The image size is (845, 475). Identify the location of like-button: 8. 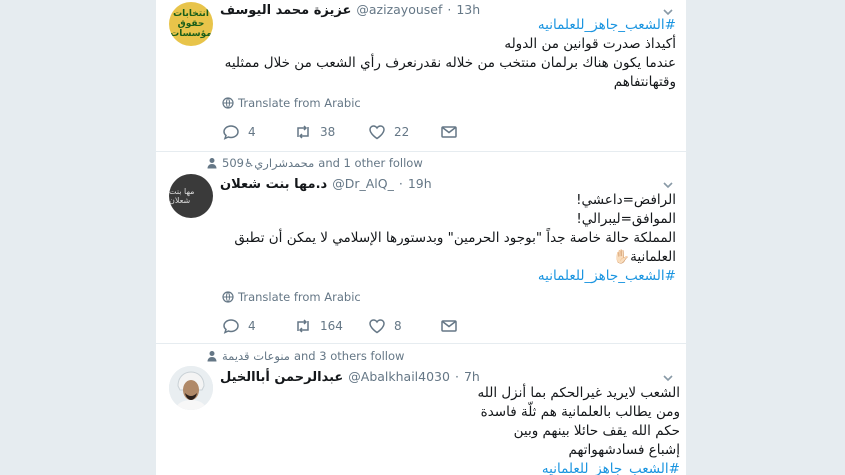
(385, 326).